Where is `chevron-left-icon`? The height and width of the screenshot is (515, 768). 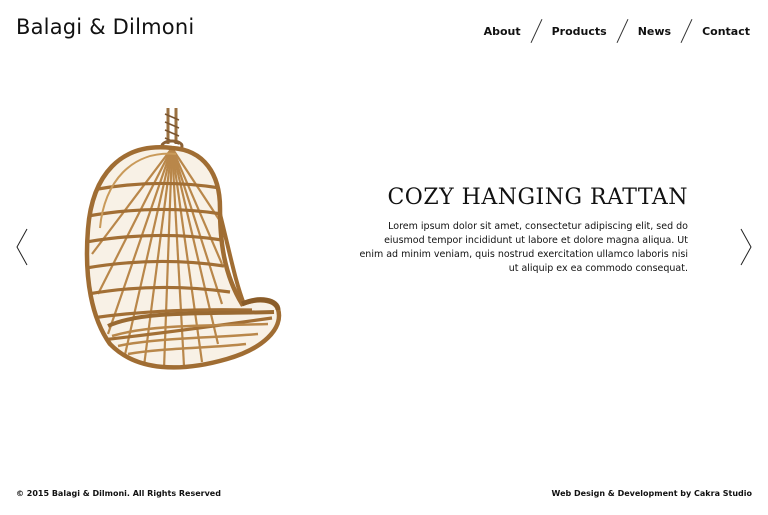 chevron-left-icon is located at coordinates (22, 247).